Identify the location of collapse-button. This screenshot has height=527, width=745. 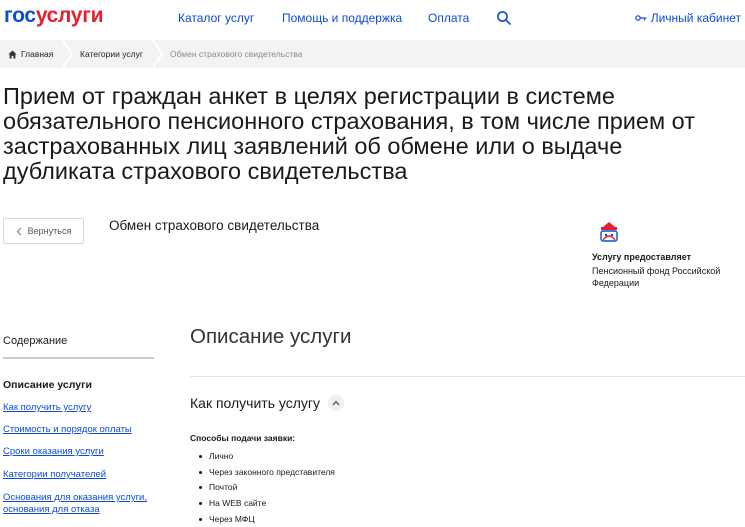
(336, 403).